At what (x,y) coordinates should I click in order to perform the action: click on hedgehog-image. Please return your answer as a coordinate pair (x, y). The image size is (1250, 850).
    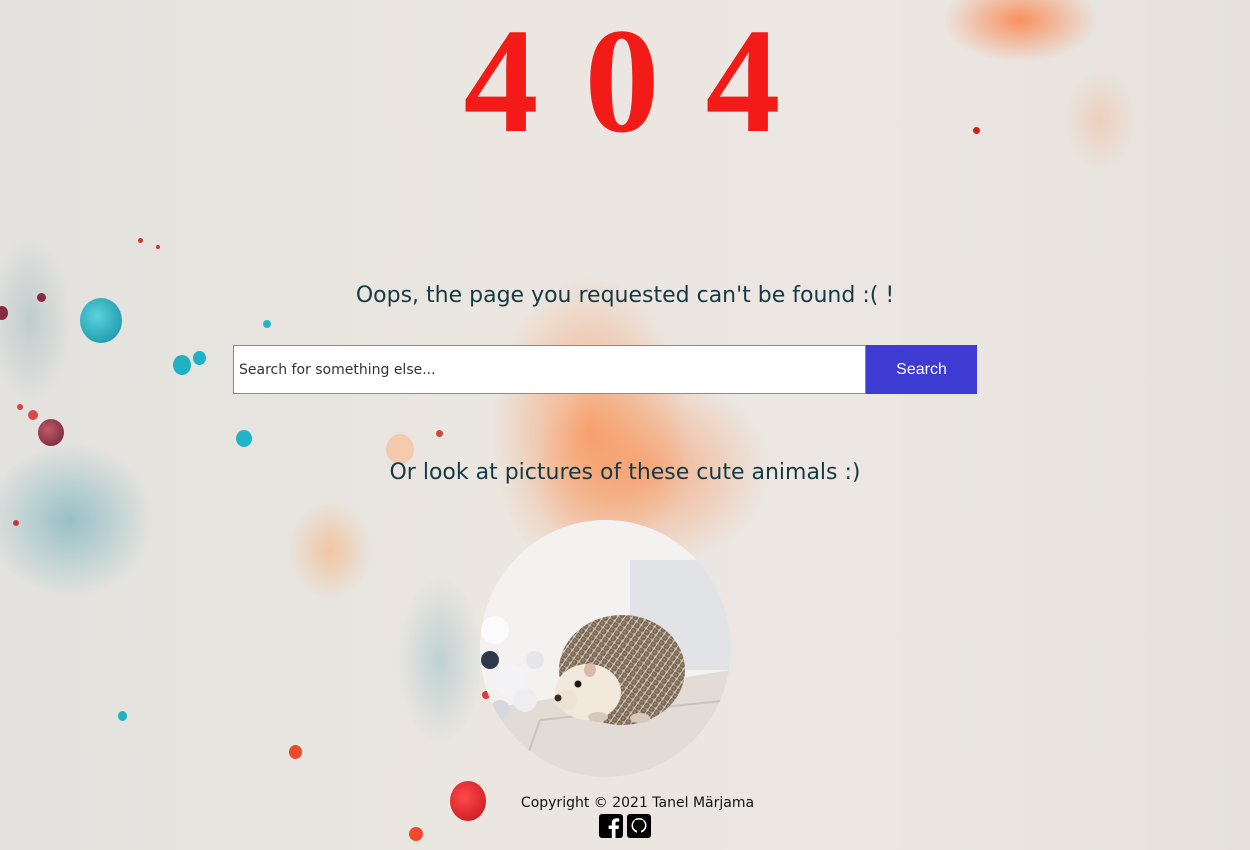
    Looking at the image, I should click on (605, 648).